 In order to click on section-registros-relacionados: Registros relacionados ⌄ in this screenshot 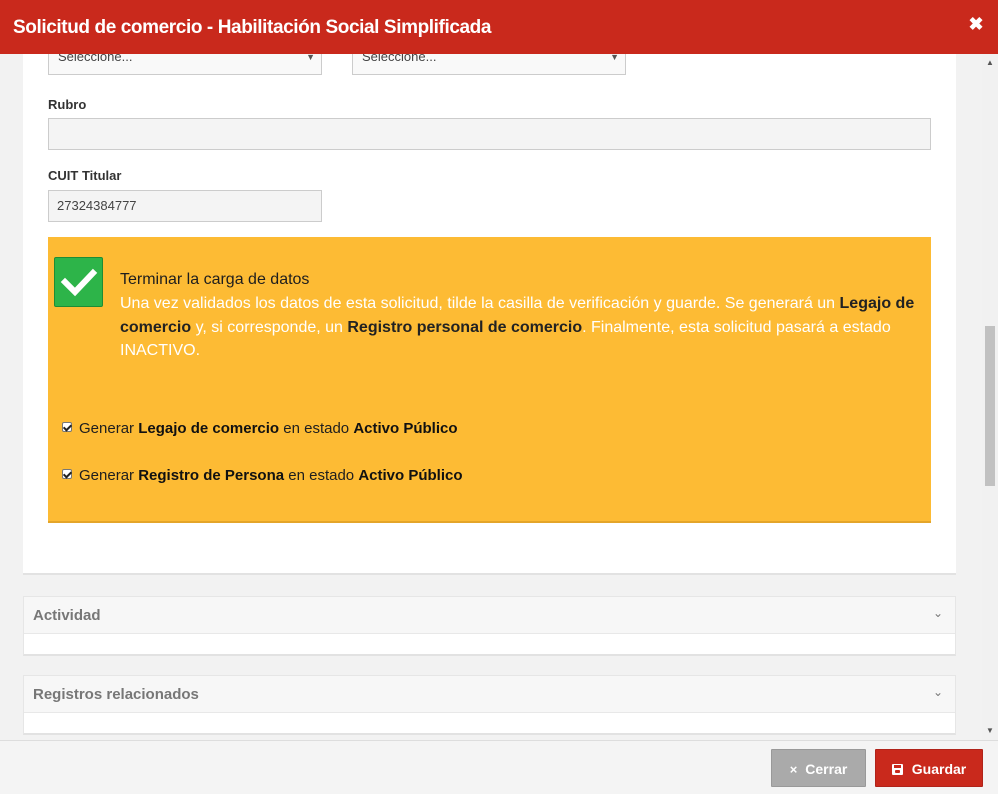, I will do `click(489, 705)`.